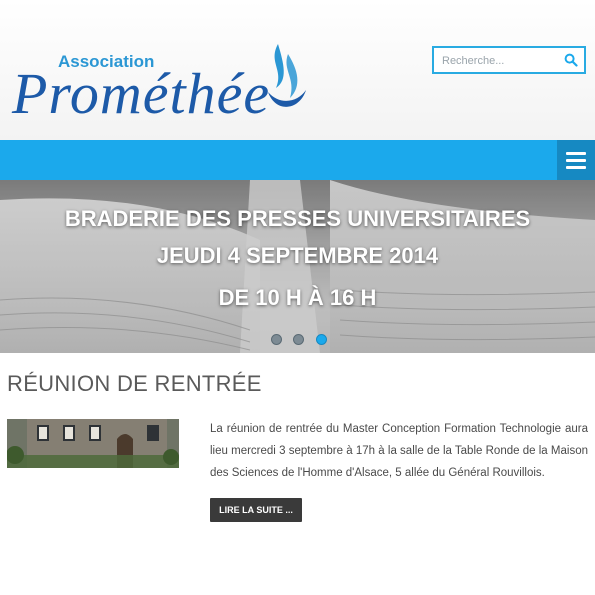 The width and height of the screenshot is (595, 595). Describe the element at coordinates (297, 255) in the screenshot. I see `slide-line-2: JEUDI 4 SEPTEMBRE 2014` at that location.